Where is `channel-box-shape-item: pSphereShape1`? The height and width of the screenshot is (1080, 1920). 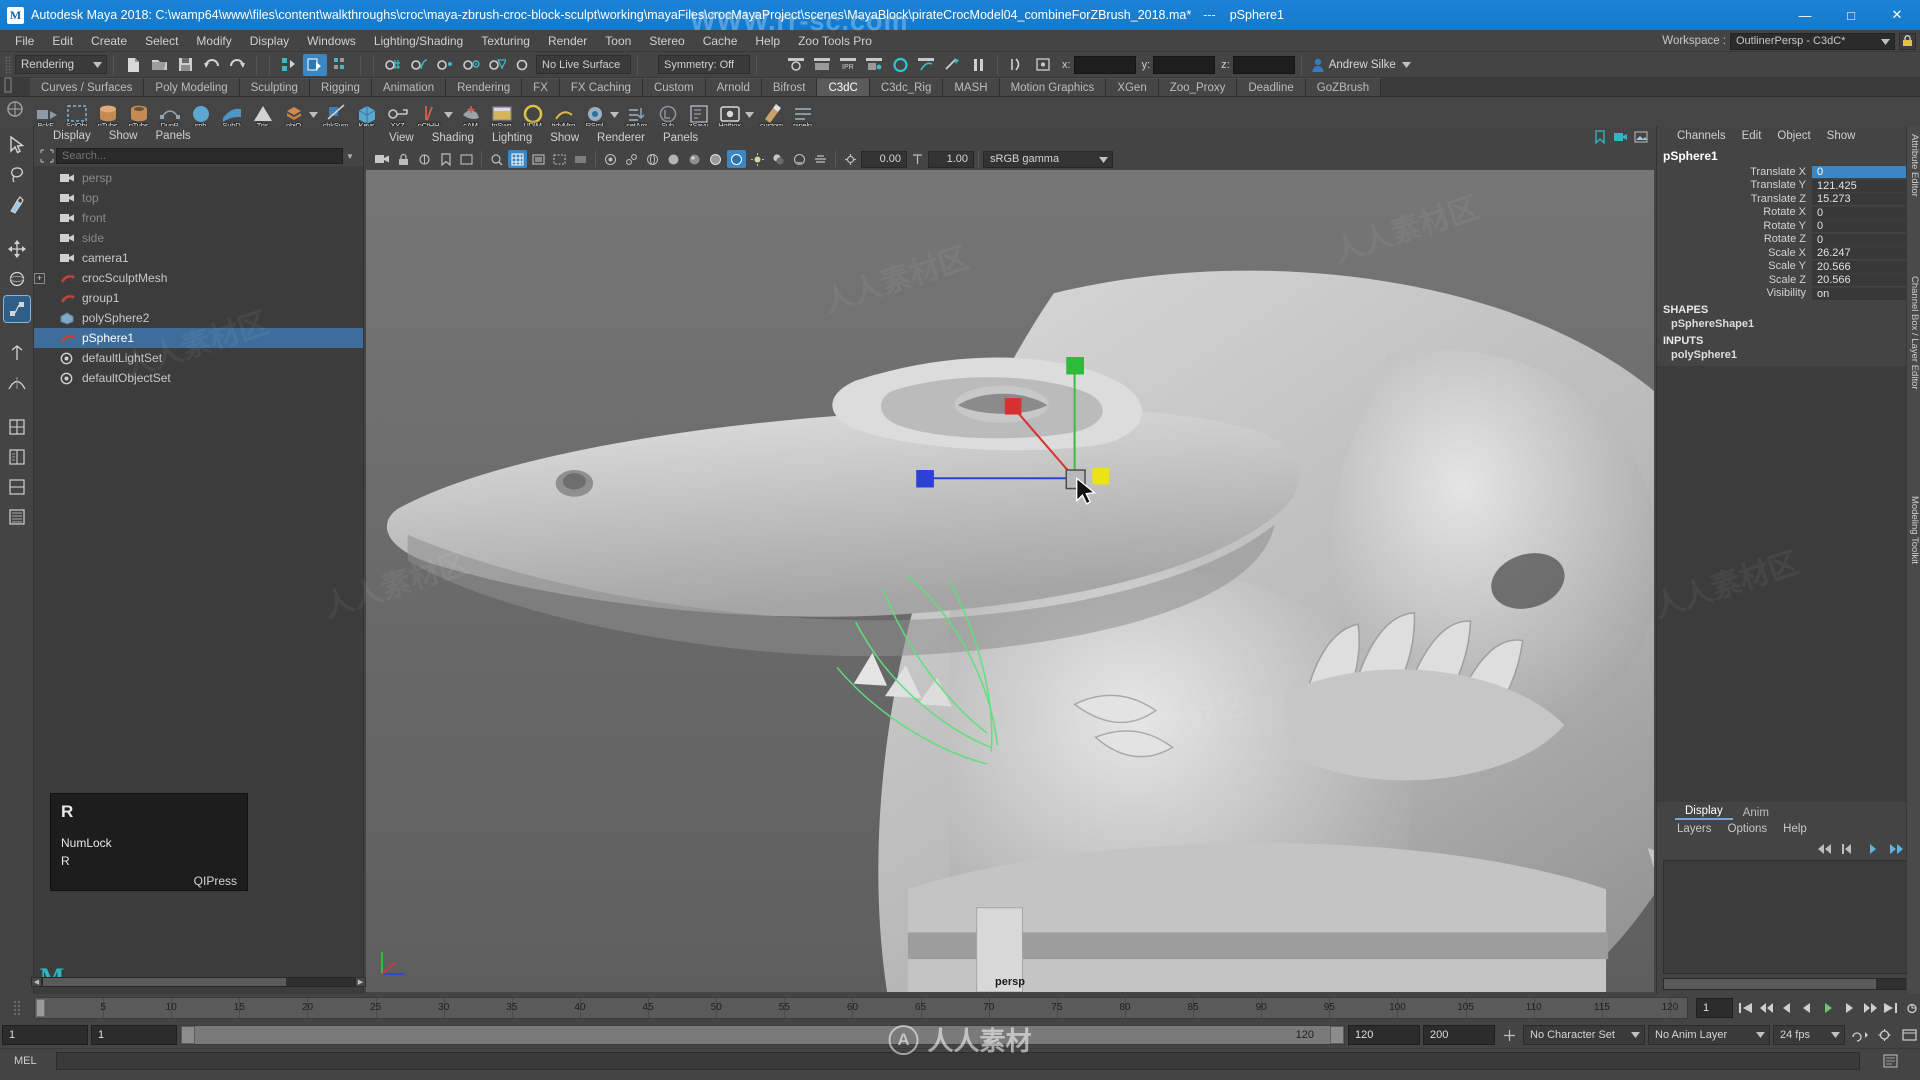
channel-box-shape-item: pSphereShape1 is located at coordinates (1788, 324).